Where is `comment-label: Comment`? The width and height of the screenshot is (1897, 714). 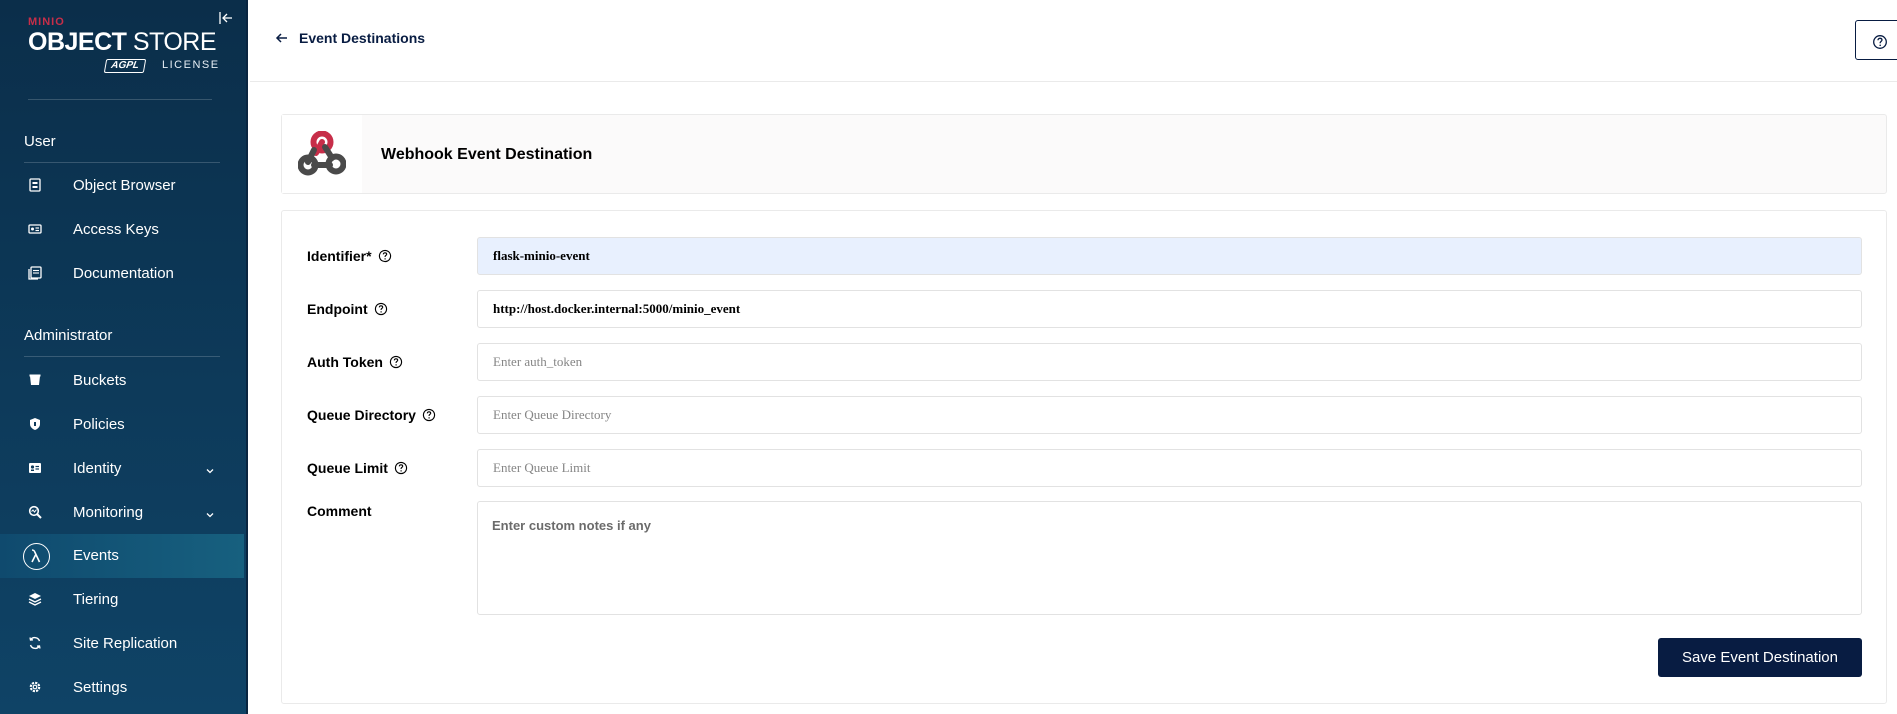 comment-label: Comment is located at coordinates (339, 511).